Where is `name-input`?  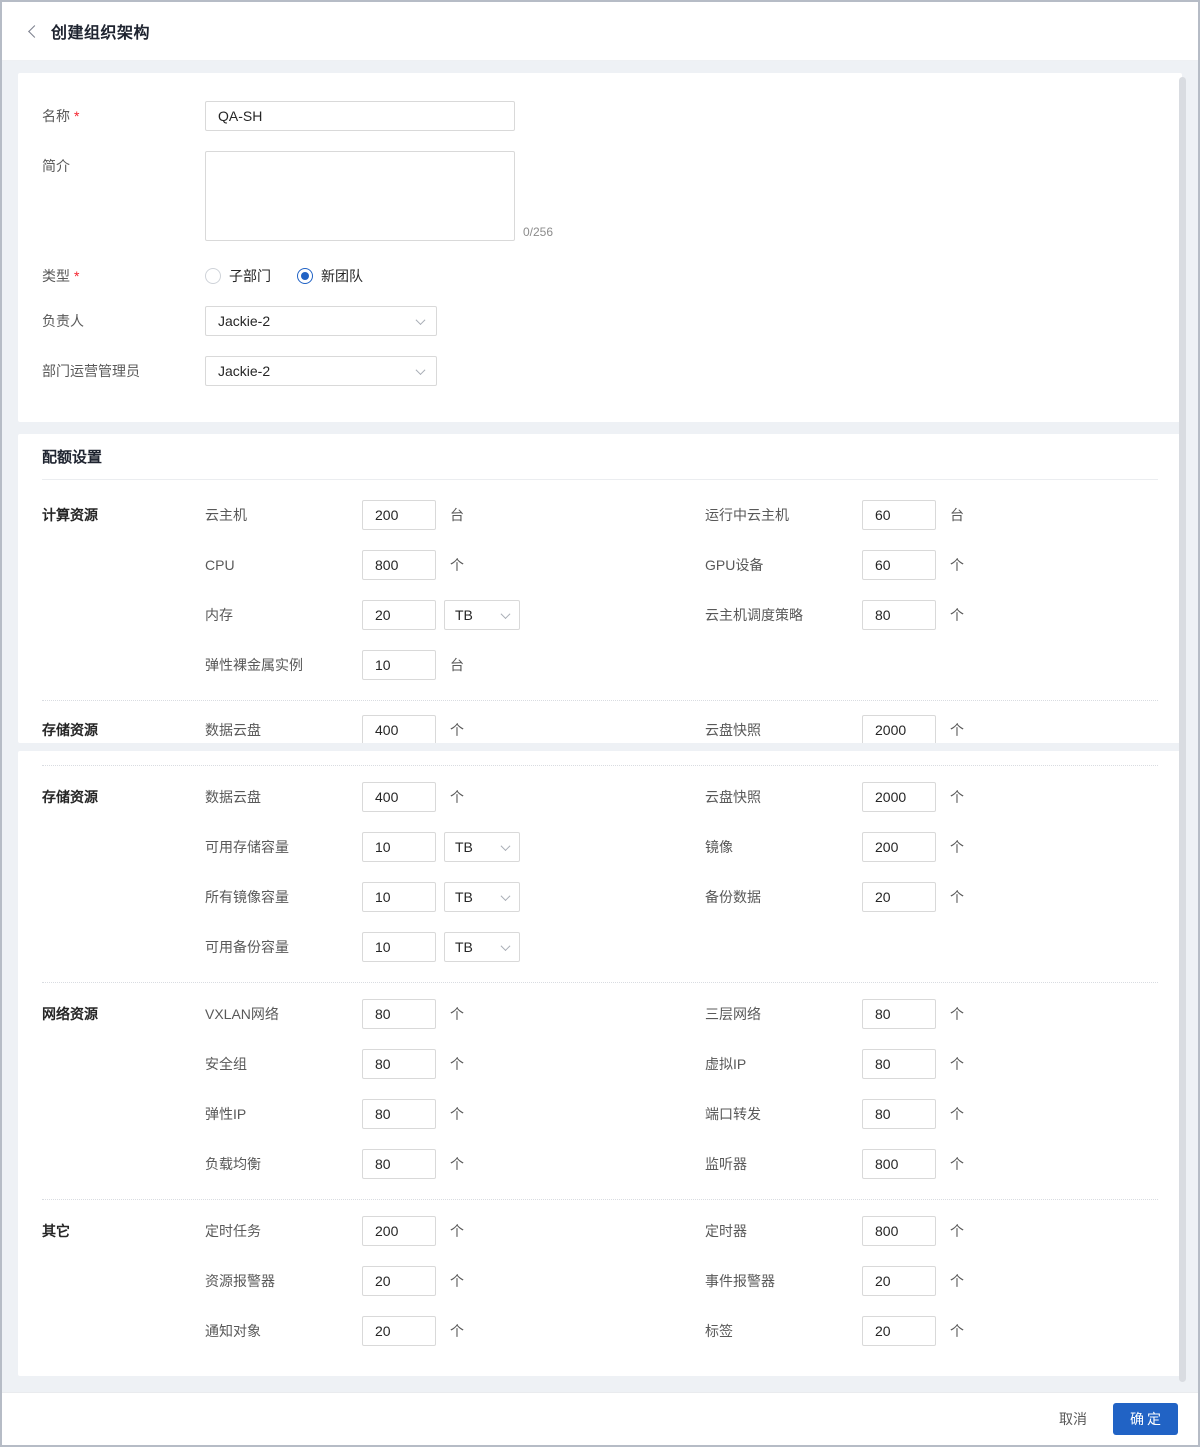 name-input is located at coordinates (360, 116).